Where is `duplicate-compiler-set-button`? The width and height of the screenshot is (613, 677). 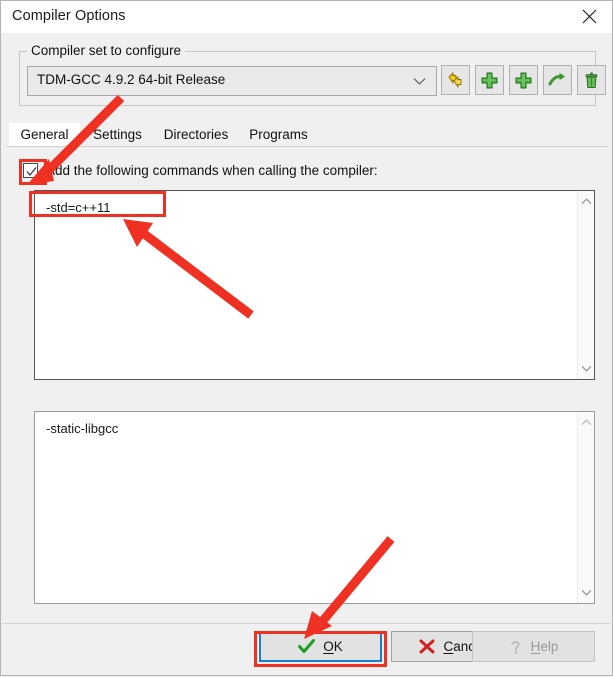 duplicate-compiler-set-button is located at coordinates (523, 80).